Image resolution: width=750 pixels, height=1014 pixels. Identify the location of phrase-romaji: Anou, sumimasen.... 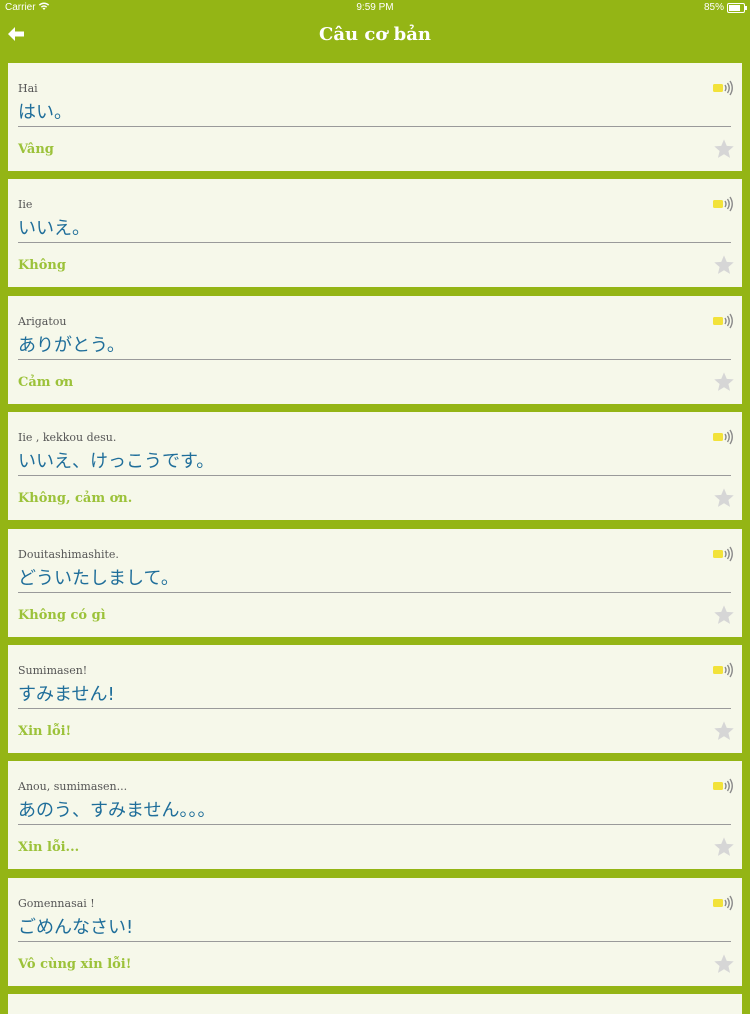
(73, 787).